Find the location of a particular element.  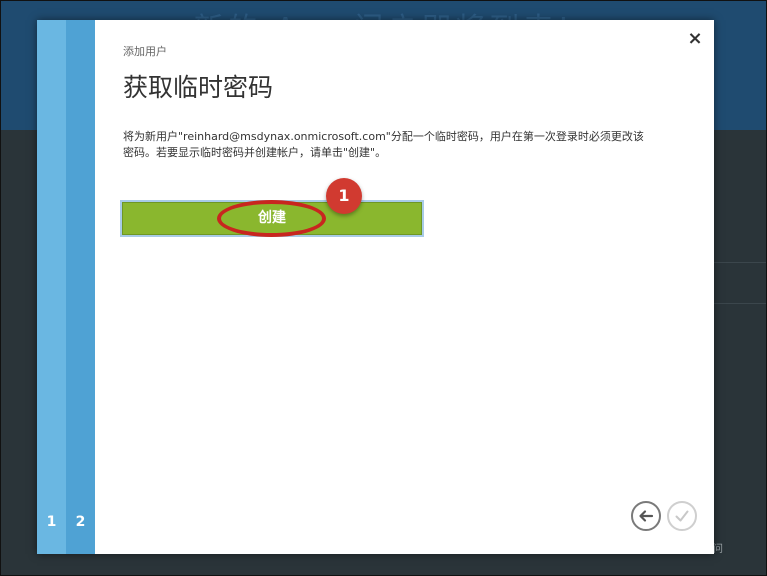

create-button: 创建 is located at coordinates (272, 218).